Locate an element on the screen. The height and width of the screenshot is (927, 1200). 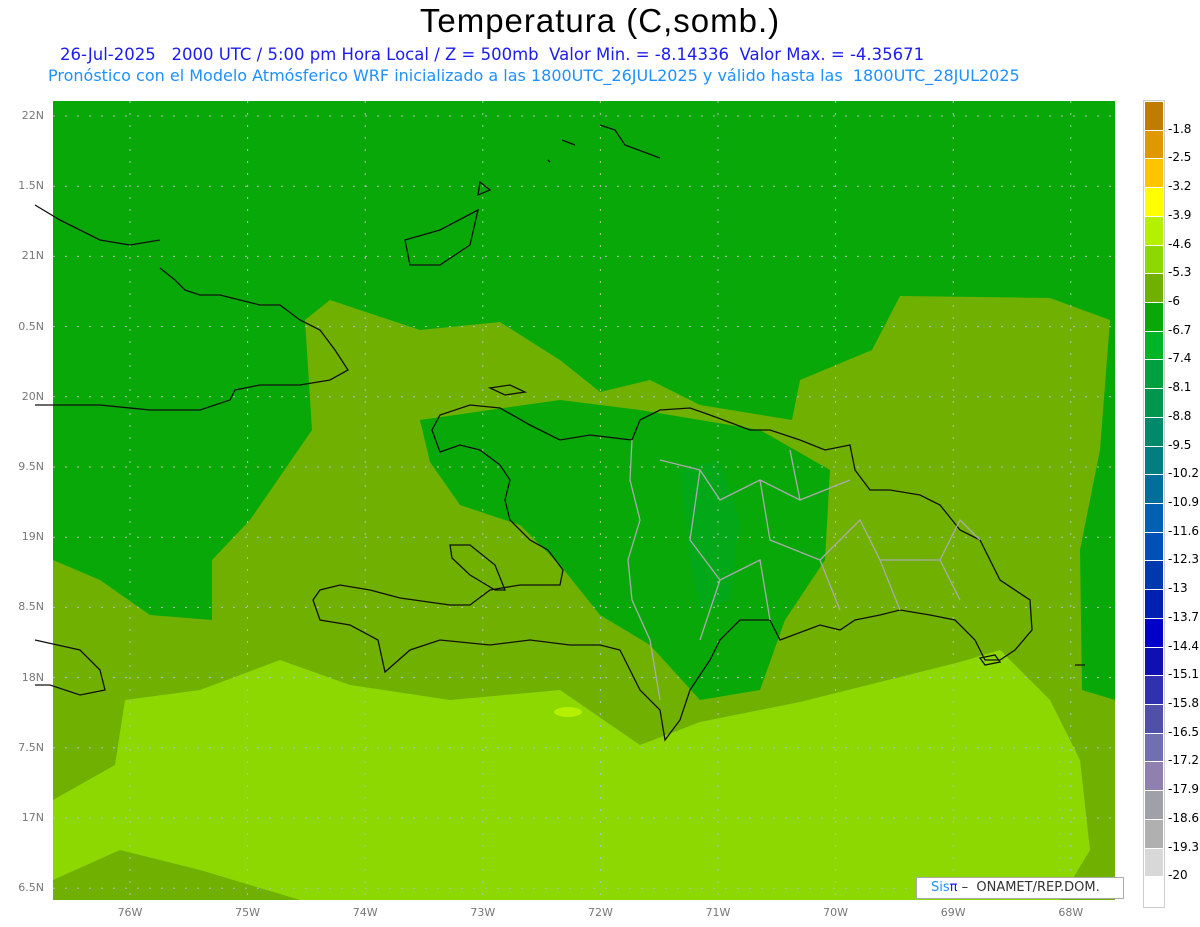
colorbar-label: -8.8 is located at coordinates (1180, 415).